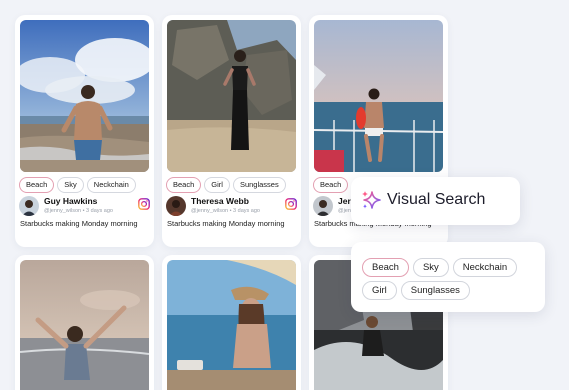  I want to click on tag-chip-beach: Beach, so click(385, 267).